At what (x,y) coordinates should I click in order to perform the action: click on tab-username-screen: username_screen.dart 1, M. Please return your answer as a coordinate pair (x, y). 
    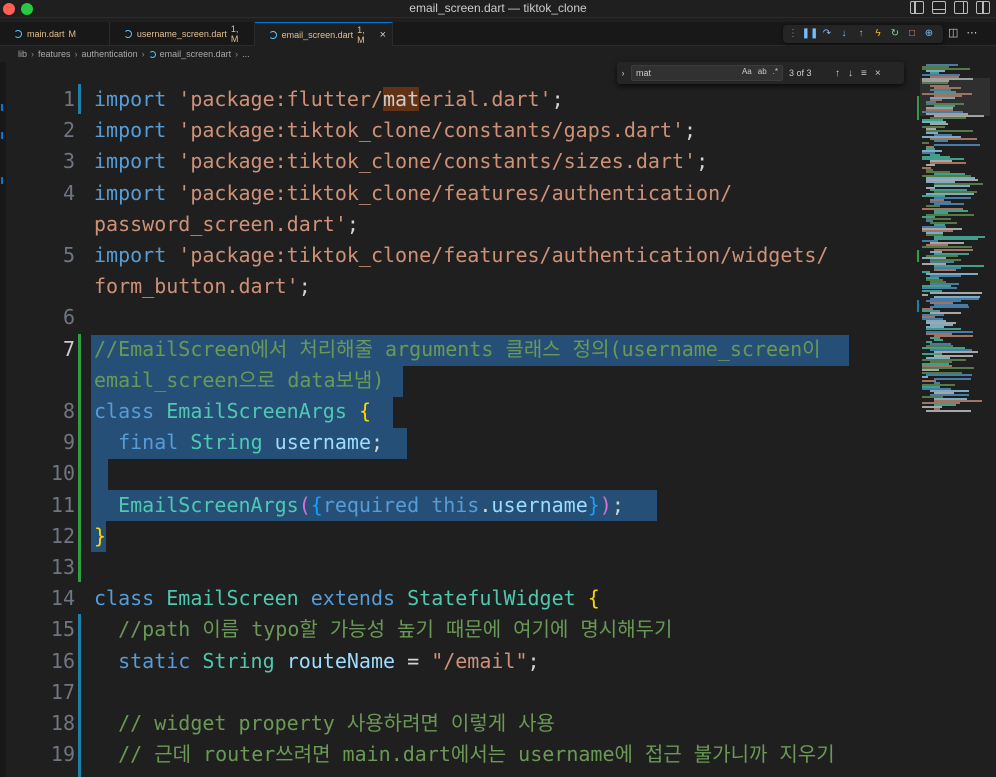
    Looking at the image, I should click on (182, 34).